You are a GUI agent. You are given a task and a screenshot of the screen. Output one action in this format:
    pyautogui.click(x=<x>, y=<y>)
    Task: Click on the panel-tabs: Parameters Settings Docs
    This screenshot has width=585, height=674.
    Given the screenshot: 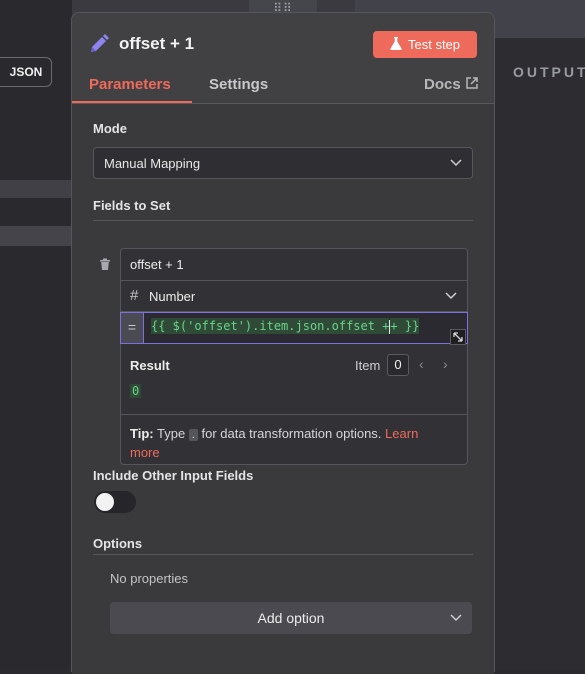 What is the action you would take?
    pyautogui.click(x=283, y=88)
    